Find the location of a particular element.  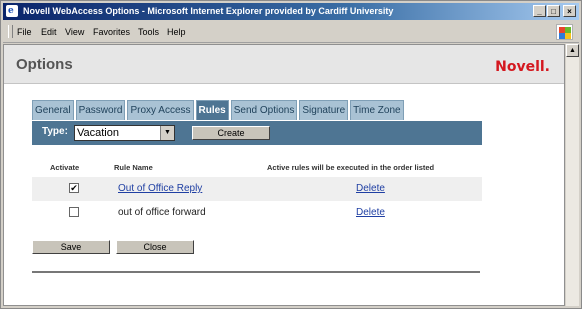

rule-type-select: Vacation ▼ is located at coordinates (124, 133).